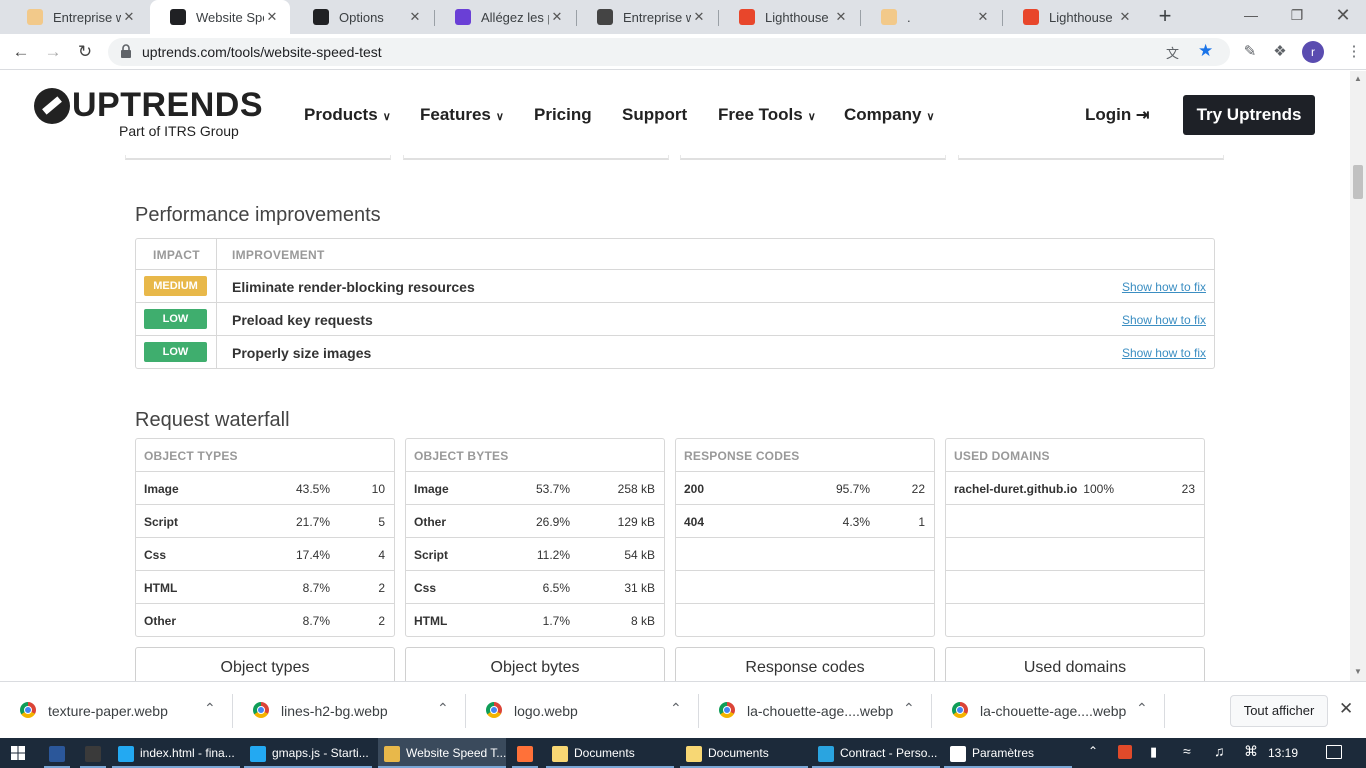 This screenshot has height=768, width=1366. I want to click on translate-icon: 文, so click(1172, 52).